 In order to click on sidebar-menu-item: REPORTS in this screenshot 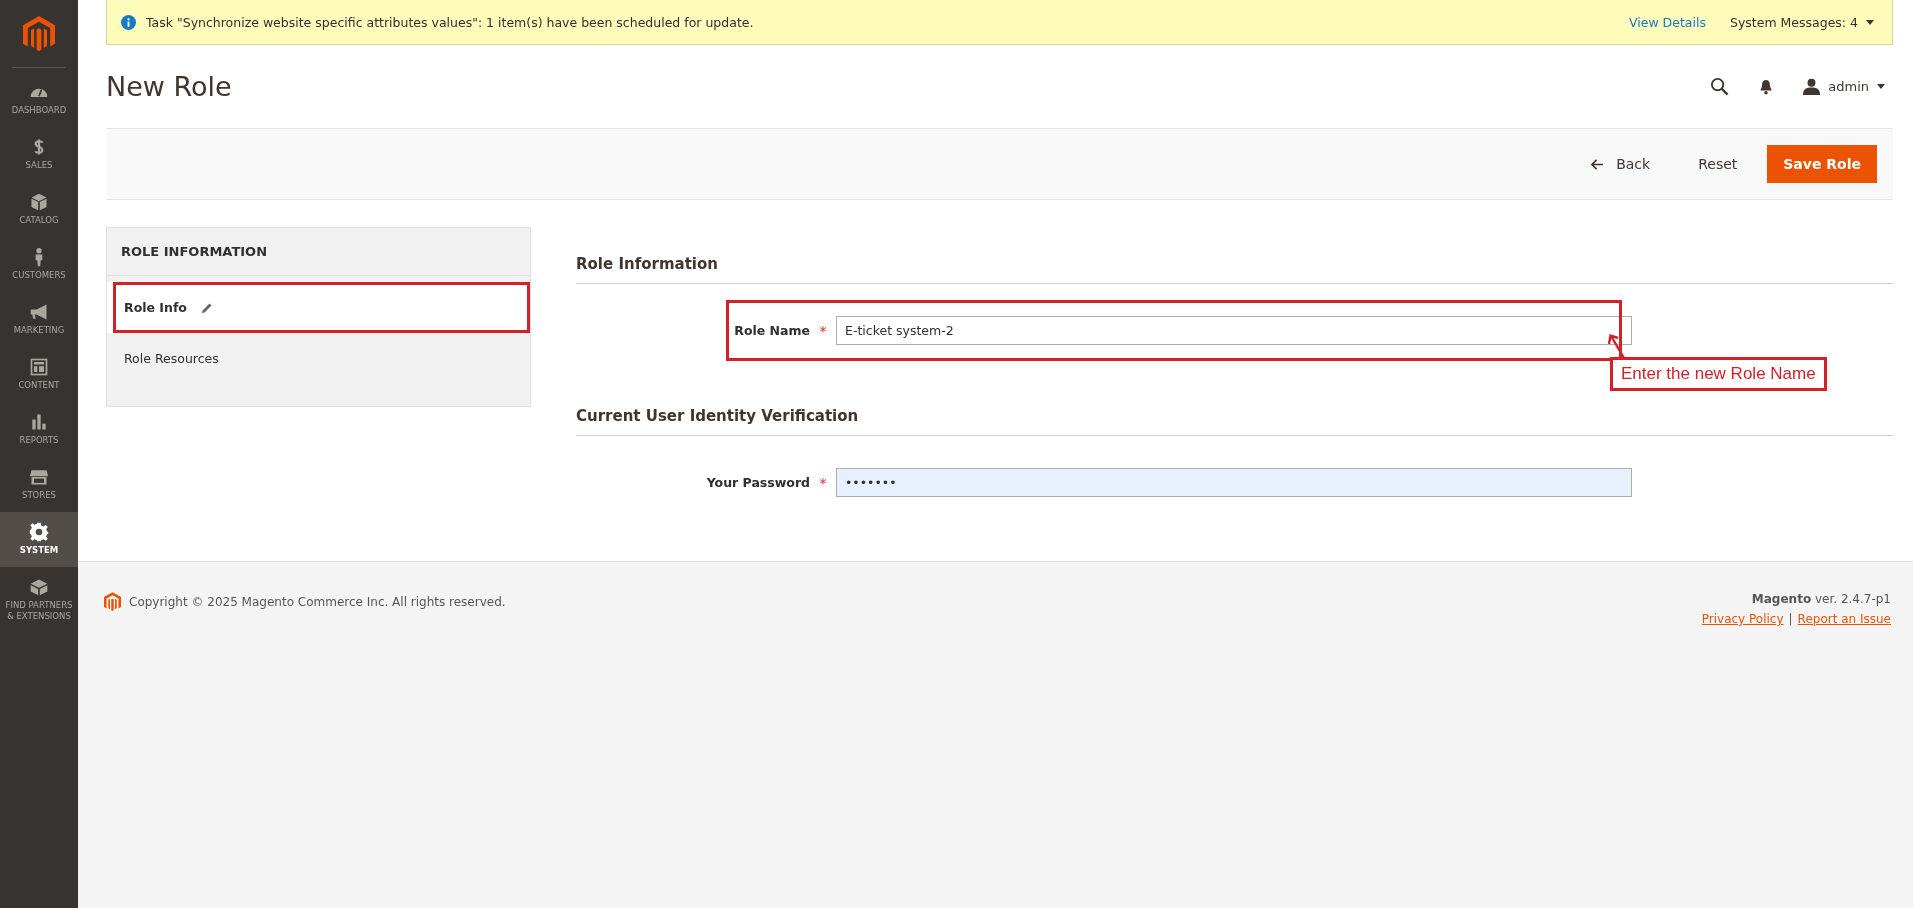, I will do `click(39, 429)`.